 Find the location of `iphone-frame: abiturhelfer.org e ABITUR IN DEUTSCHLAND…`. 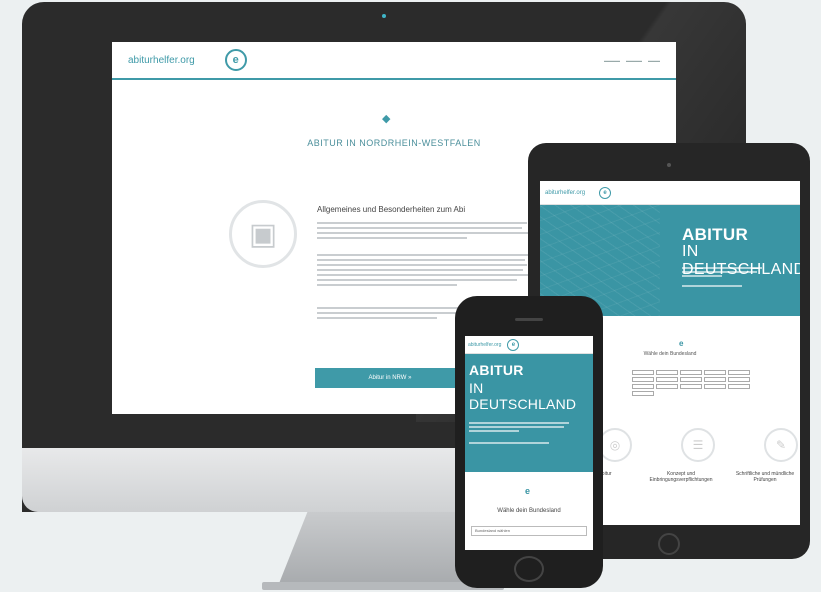

iphone-frame: abiturhelfer.org e ABITUR IN DEUTSCHLAND… is located at coordinates (529, 442).